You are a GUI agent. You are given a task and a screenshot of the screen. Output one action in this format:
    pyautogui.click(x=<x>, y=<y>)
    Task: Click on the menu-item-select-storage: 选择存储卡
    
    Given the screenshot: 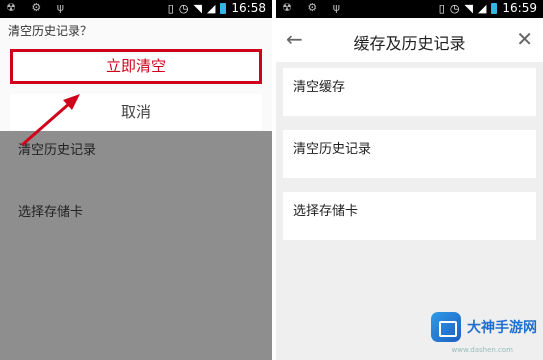 What is the action you would take?
    pyautogui.click(x=50, y=210)
    